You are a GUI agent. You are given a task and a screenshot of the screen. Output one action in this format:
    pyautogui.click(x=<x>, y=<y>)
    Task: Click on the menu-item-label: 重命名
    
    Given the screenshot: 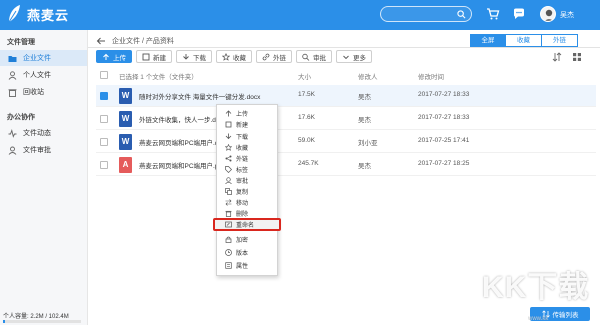 What is the action you would take?
    pyautogui.click(x=245, y=226)
    